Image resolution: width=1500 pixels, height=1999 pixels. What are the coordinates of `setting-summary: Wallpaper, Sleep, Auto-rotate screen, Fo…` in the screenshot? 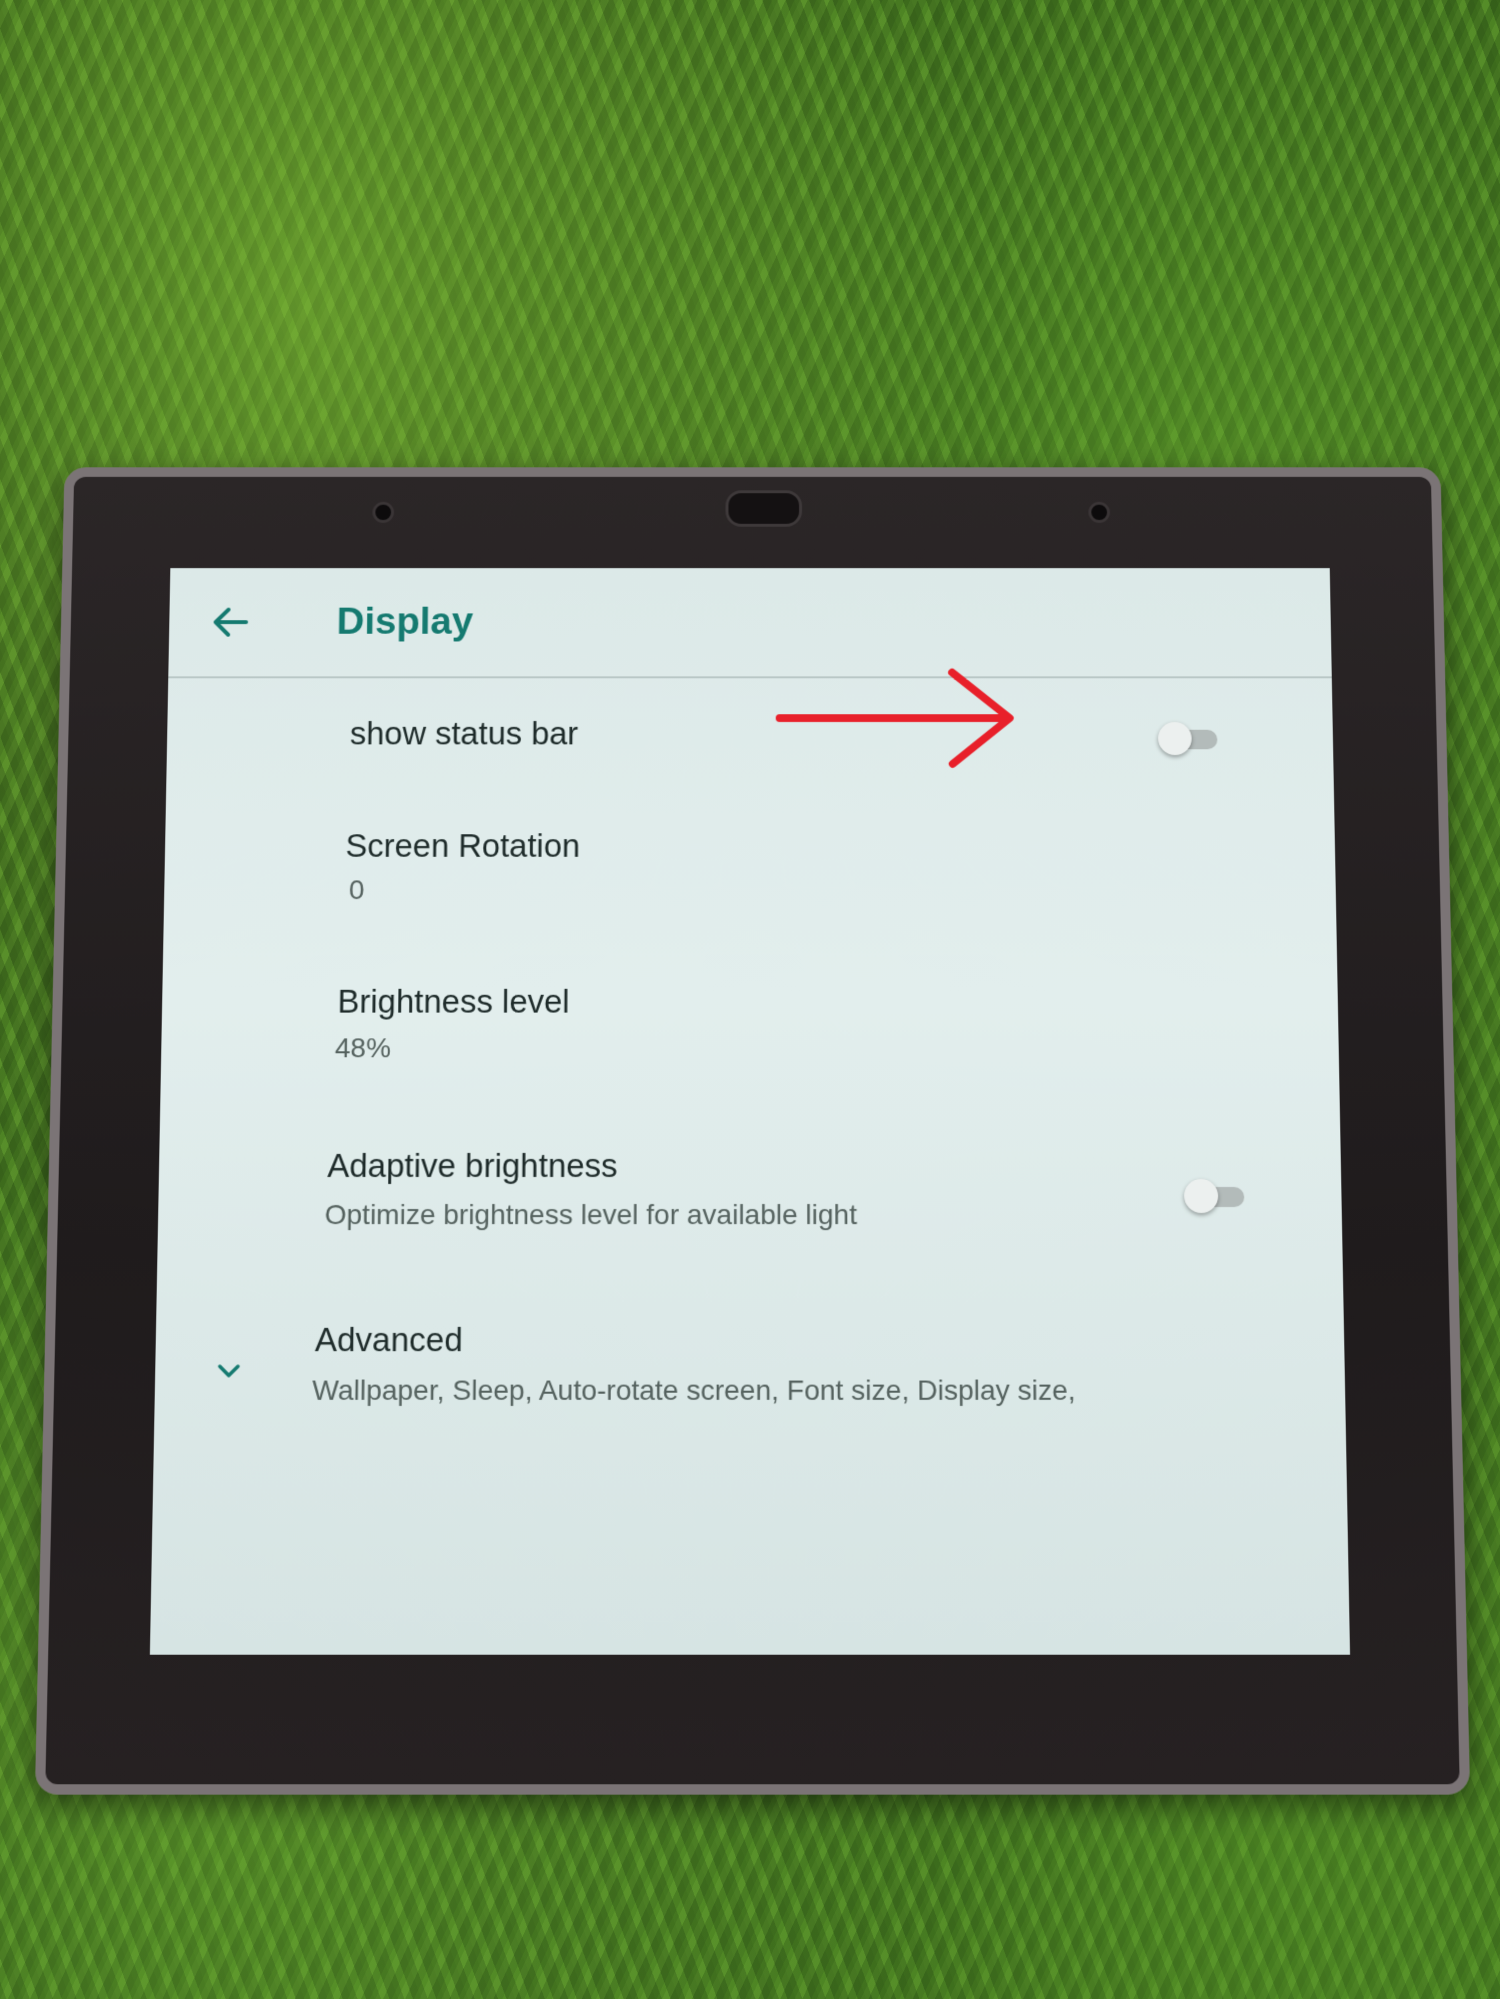 It's located at (693, 1390).